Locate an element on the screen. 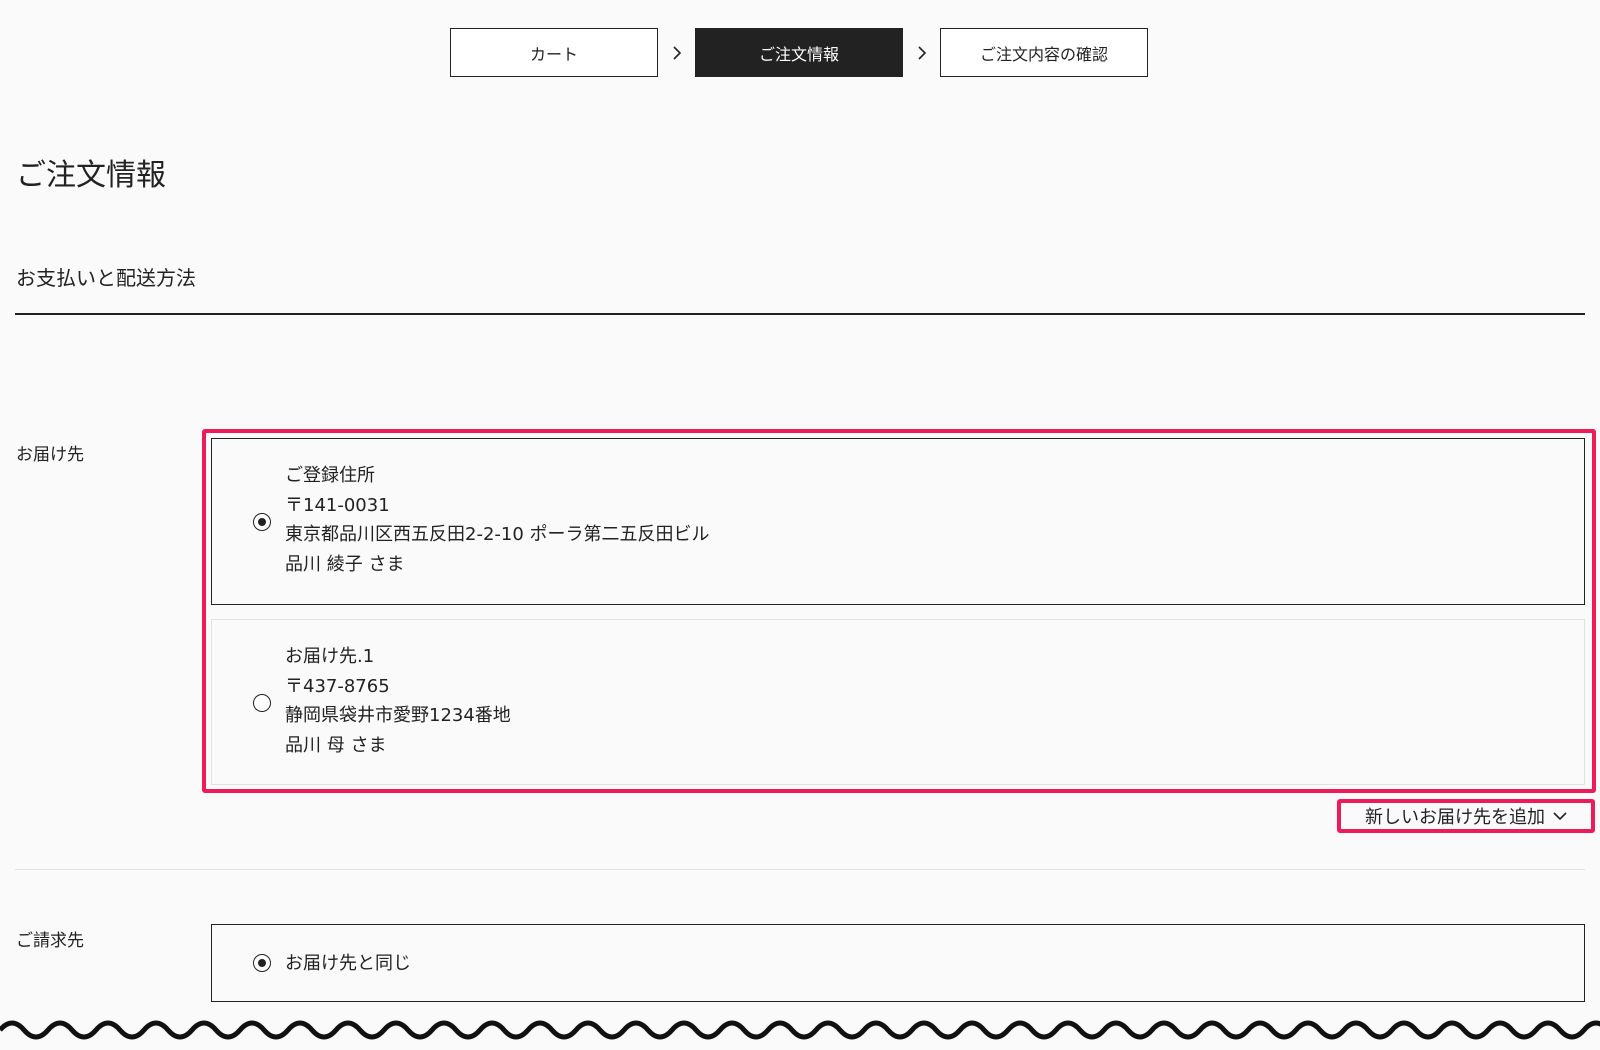 The height and width of the screenshot is (1050, 1600). step-order-info: ご注文情報 is located at coordinates (799, 52).